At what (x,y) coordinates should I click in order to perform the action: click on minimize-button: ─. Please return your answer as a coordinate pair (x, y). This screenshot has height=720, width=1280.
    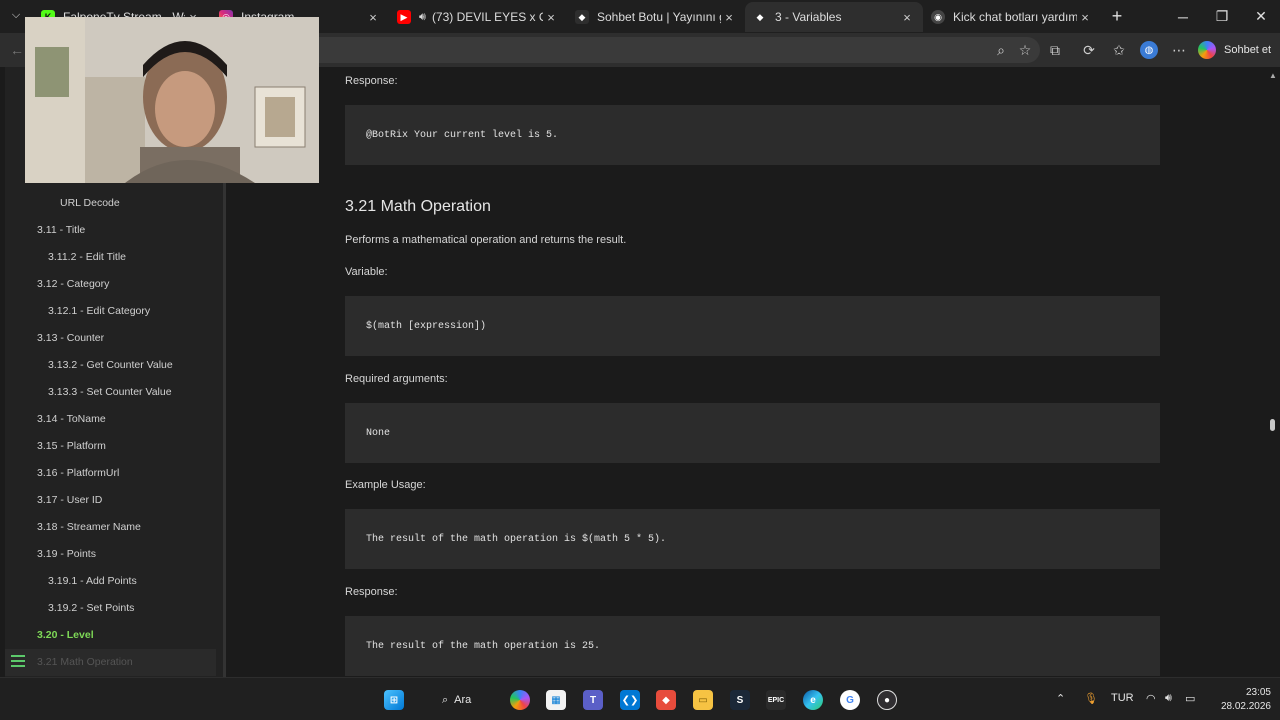
    Looking at the image, I should click on (1183, 16).